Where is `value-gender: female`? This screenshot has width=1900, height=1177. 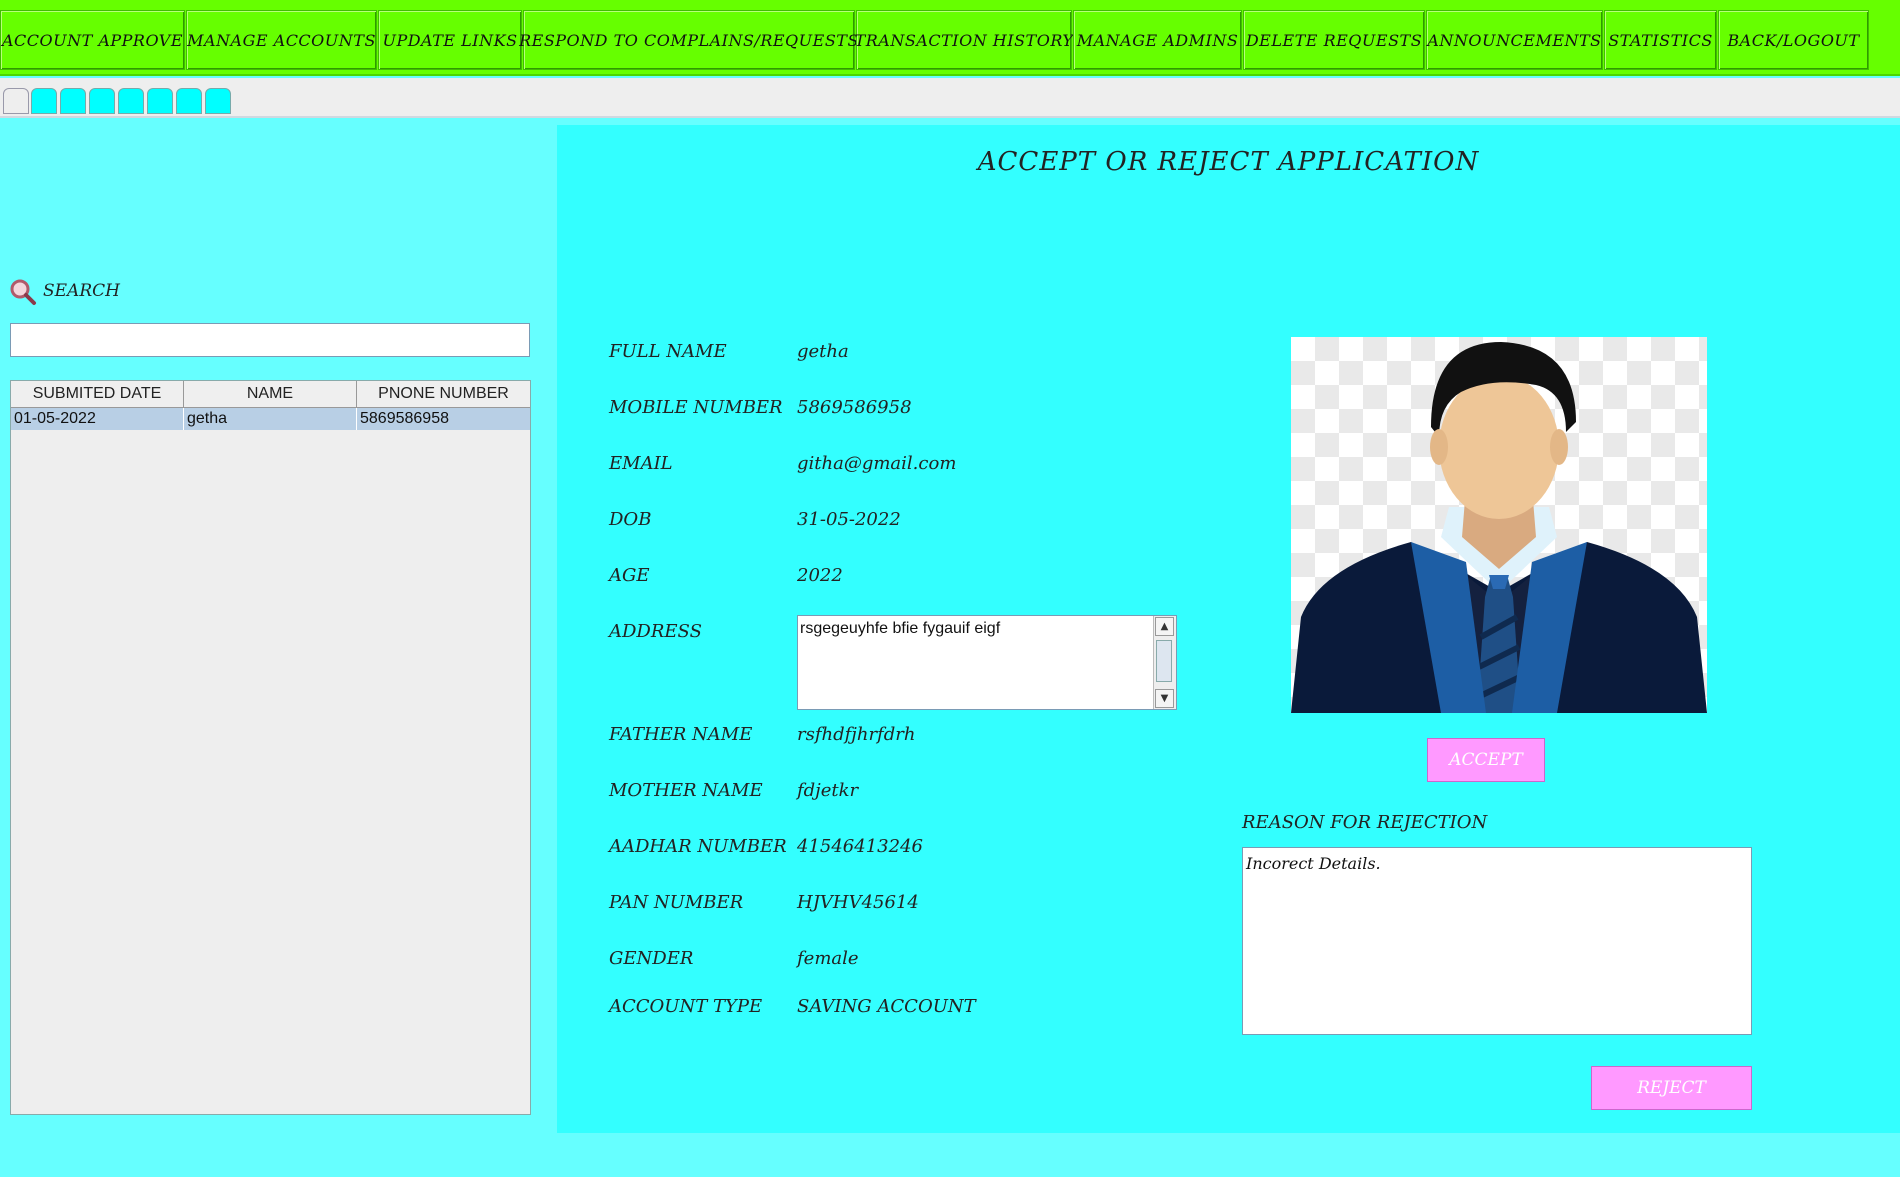 value-gender: female is located at coordinates (828, 958).